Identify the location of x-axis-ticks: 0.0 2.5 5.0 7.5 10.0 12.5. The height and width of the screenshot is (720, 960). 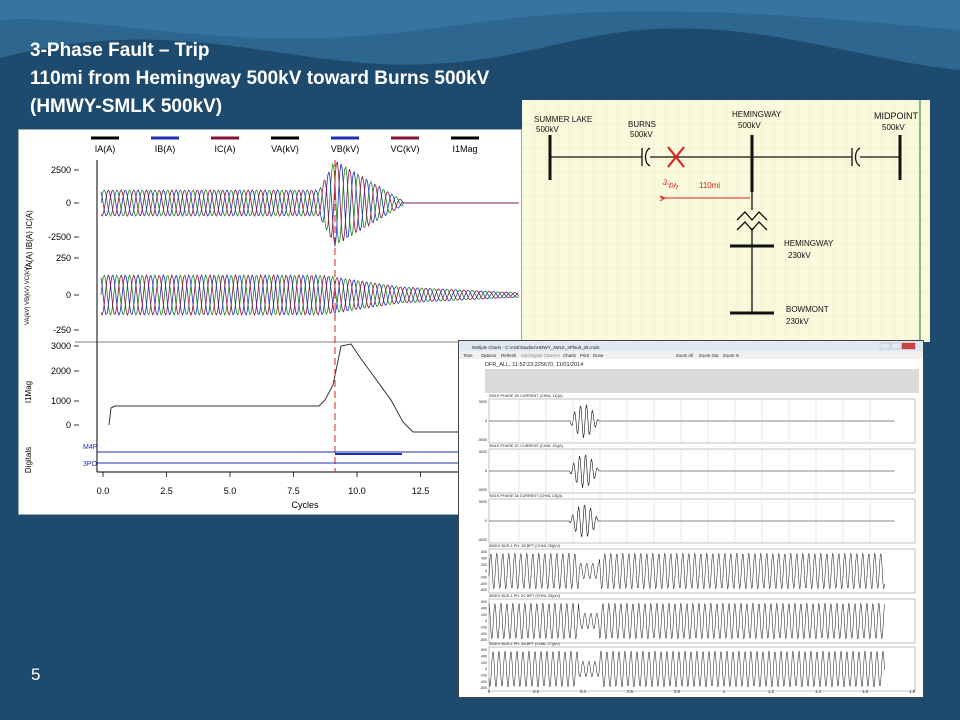
(263, 484).